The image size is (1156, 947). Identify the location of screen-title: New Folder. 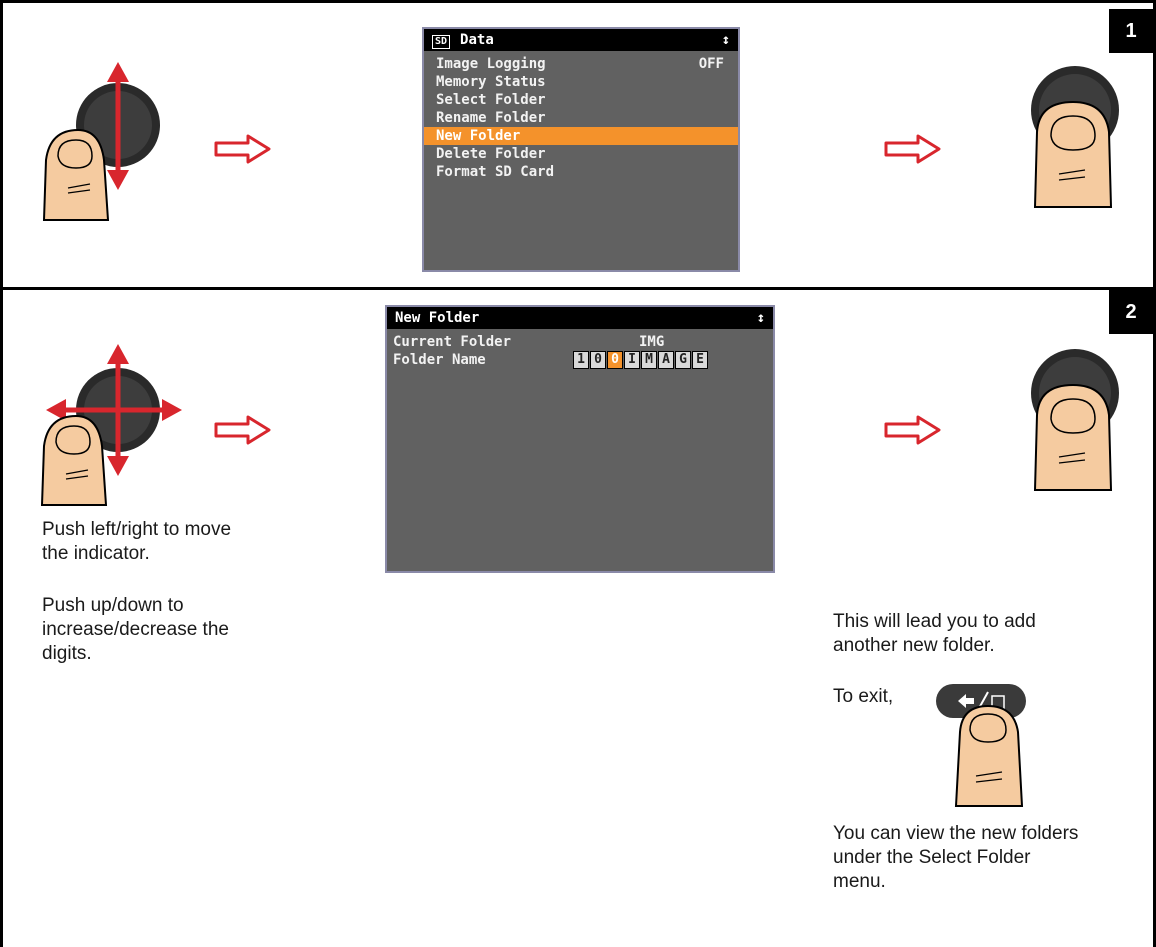
(437, 318).